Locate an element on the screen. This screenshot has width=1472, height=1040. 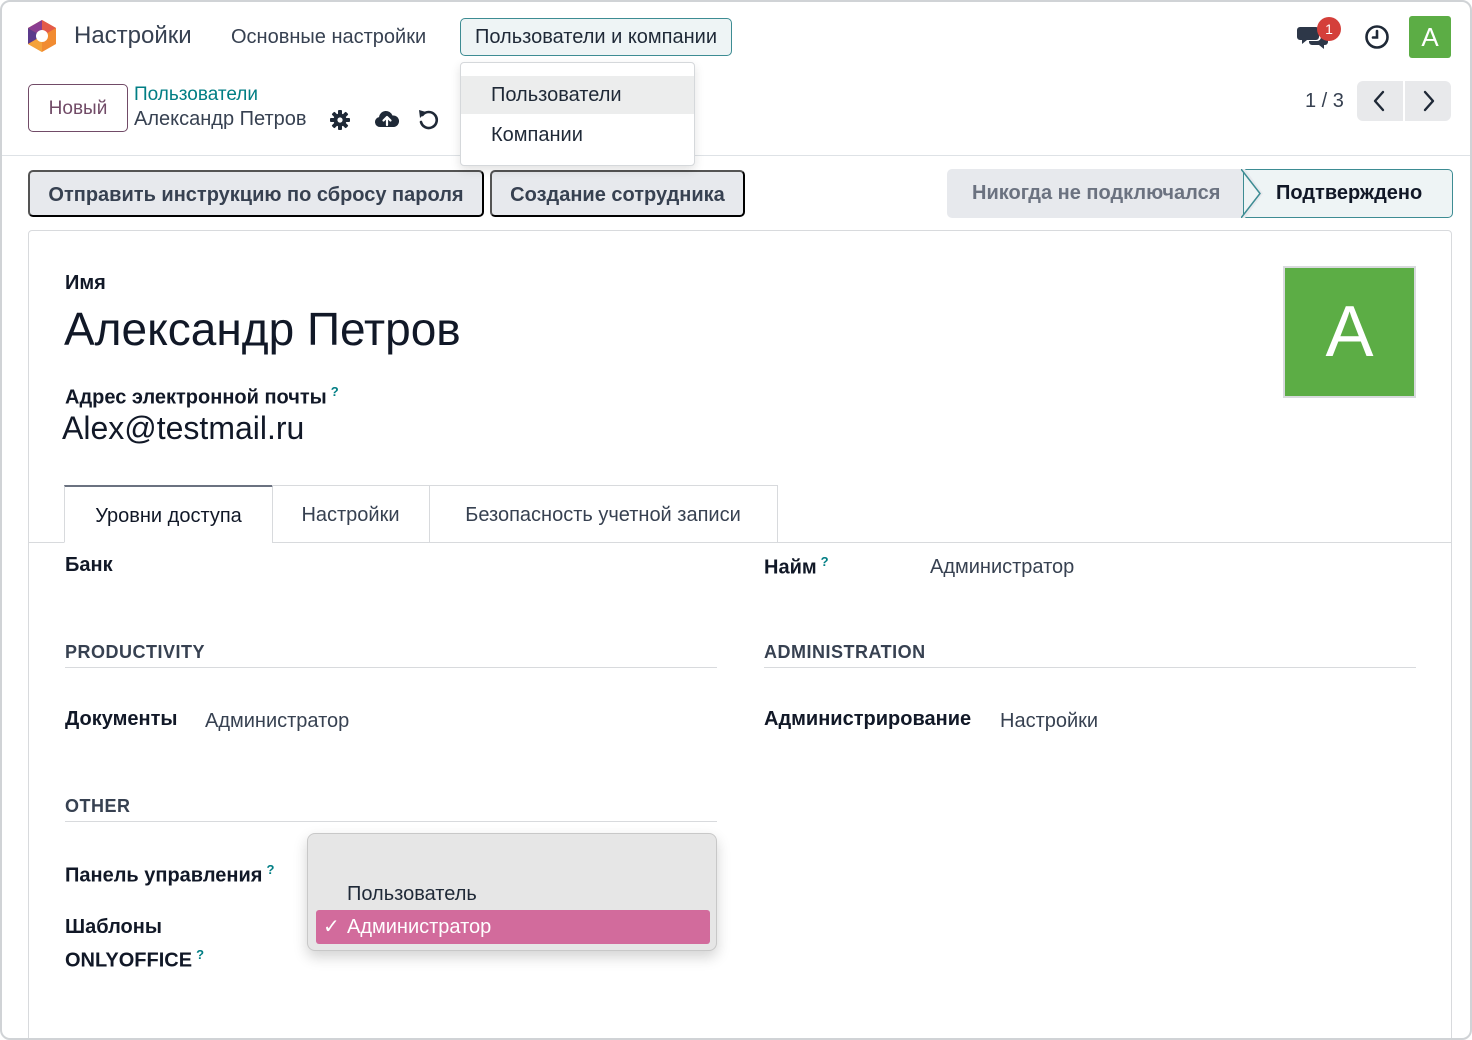
email-help-icon: ? is located at coordinates (335, 391).